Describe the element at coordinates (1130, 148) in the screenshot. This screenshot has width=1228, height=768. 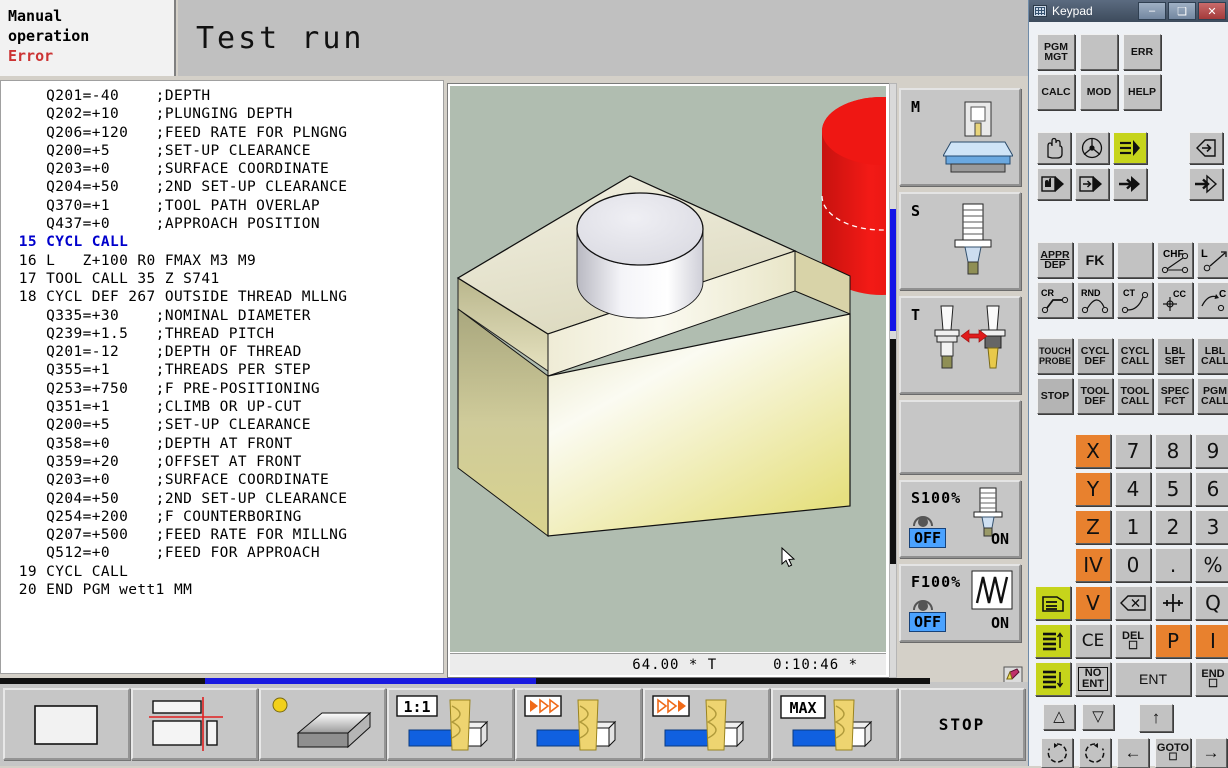
I see `program-run-key` at that location.